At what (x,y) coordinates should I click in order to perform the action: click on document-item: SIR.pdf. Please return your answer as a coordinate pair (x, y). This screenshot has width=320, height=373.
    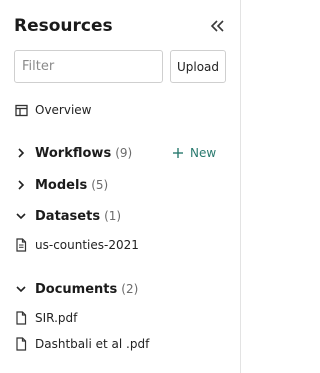
    Looking at the image, I should click on (45, 318).